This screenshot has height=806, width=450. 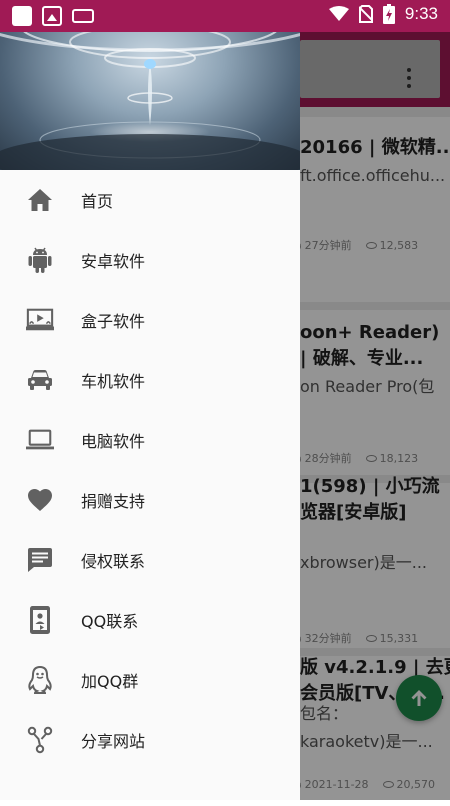 What do you see at coordinates (150, 740) in the screenshot?
I see `drawer-item-share: 分享网站` at bounding box center [150, 740].